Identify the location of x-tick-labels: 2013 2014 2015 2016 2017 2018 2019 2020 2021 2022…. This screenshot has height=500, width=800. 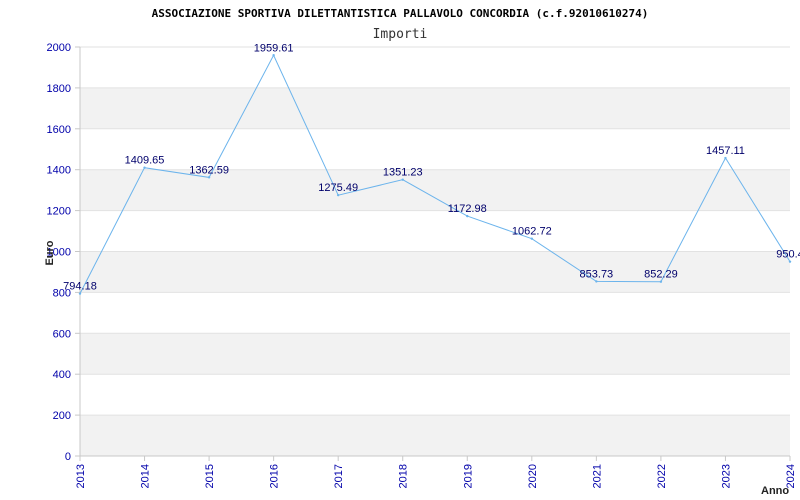
(436, 476).